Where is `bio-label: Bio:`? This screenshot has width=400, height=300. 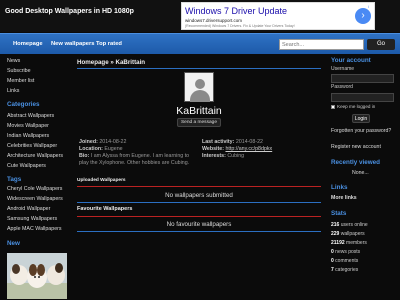 bio-label: Bio: is located at coordinates (84, 156).